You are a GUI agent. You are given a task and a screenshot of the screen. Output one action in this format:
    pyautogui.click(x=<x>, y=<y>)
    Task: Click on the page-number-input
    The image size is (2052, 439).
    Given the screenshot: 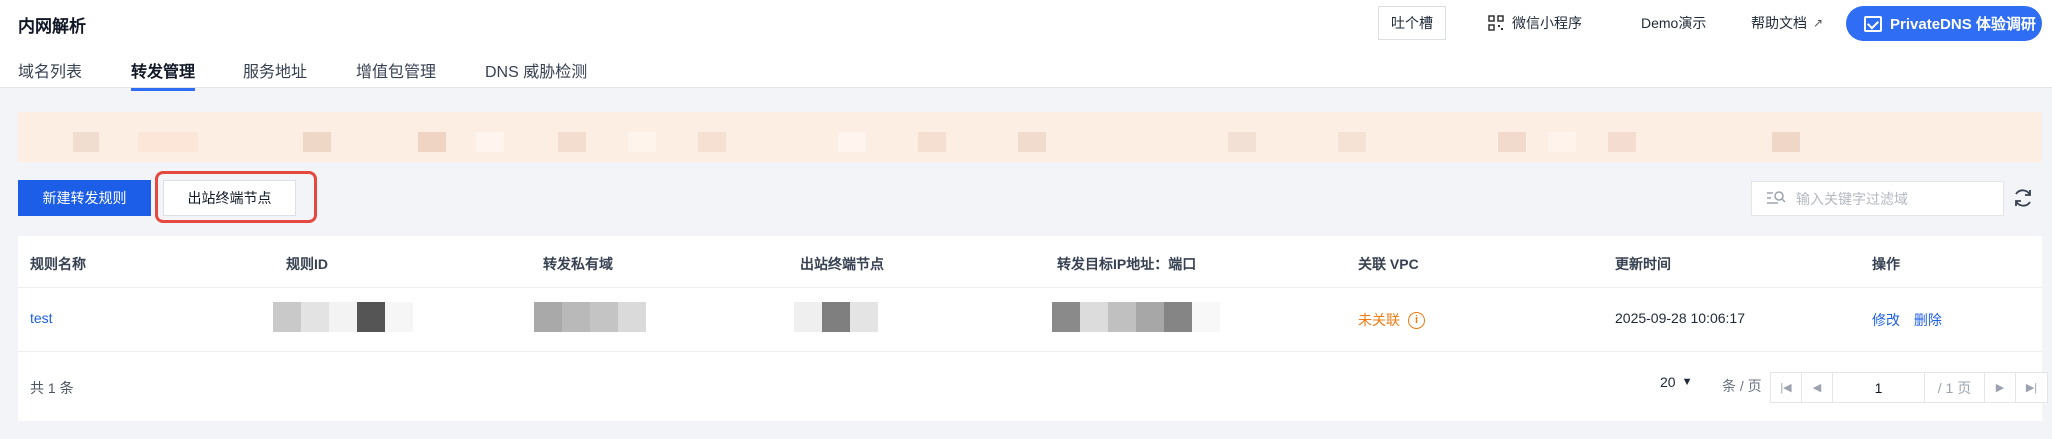 What is the action you would take?
    pyautogui.click(x=1879, y=387)
    